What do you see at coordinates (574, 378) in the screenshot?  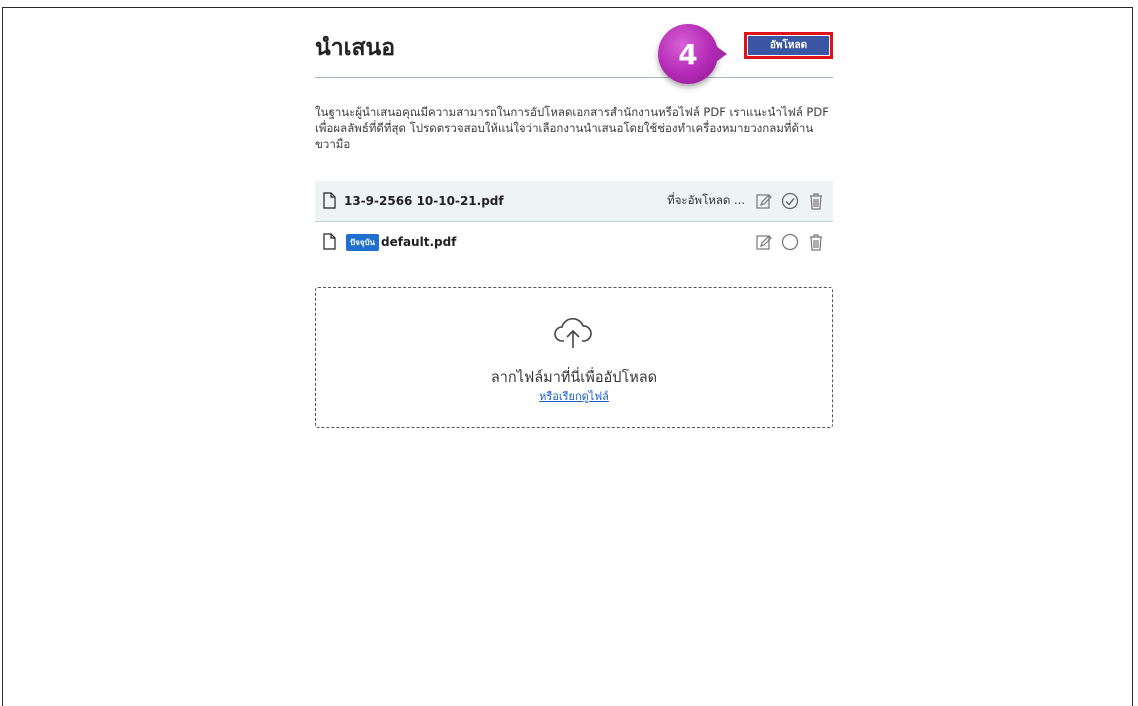 I see `dropzone-text: ลากไฟล์มาที่นี่เพื่ออัปโหลด` at bounding box center [574, 378].